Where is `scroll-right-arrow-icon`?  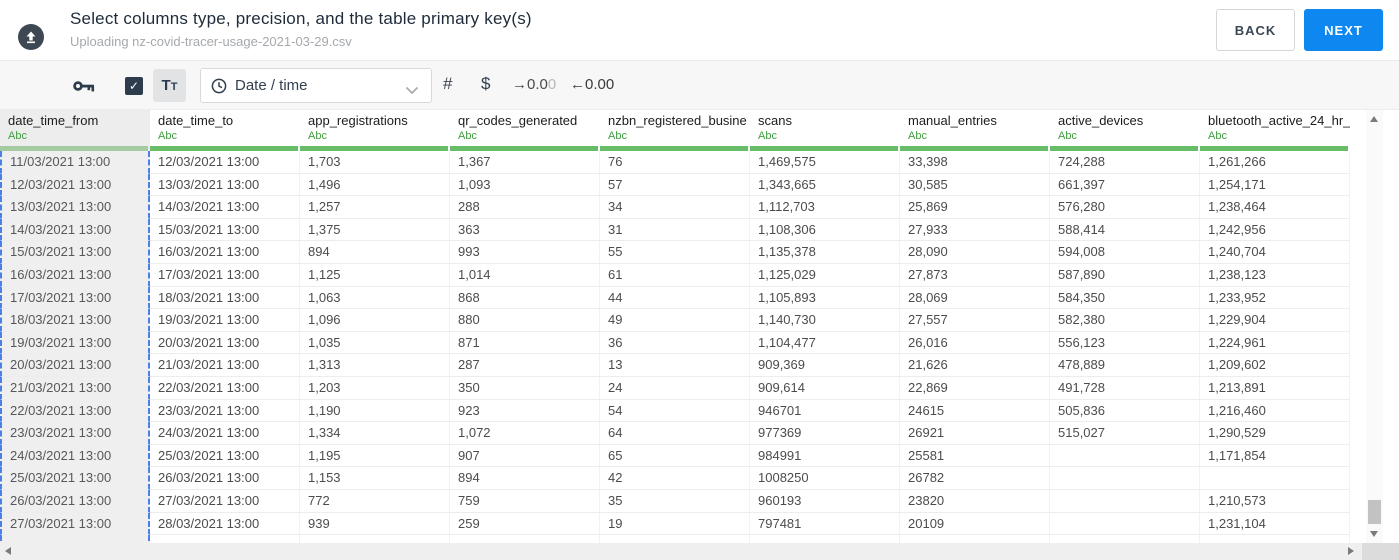 scroll-right-arrow-icon is located at coordinates (1351, 551).